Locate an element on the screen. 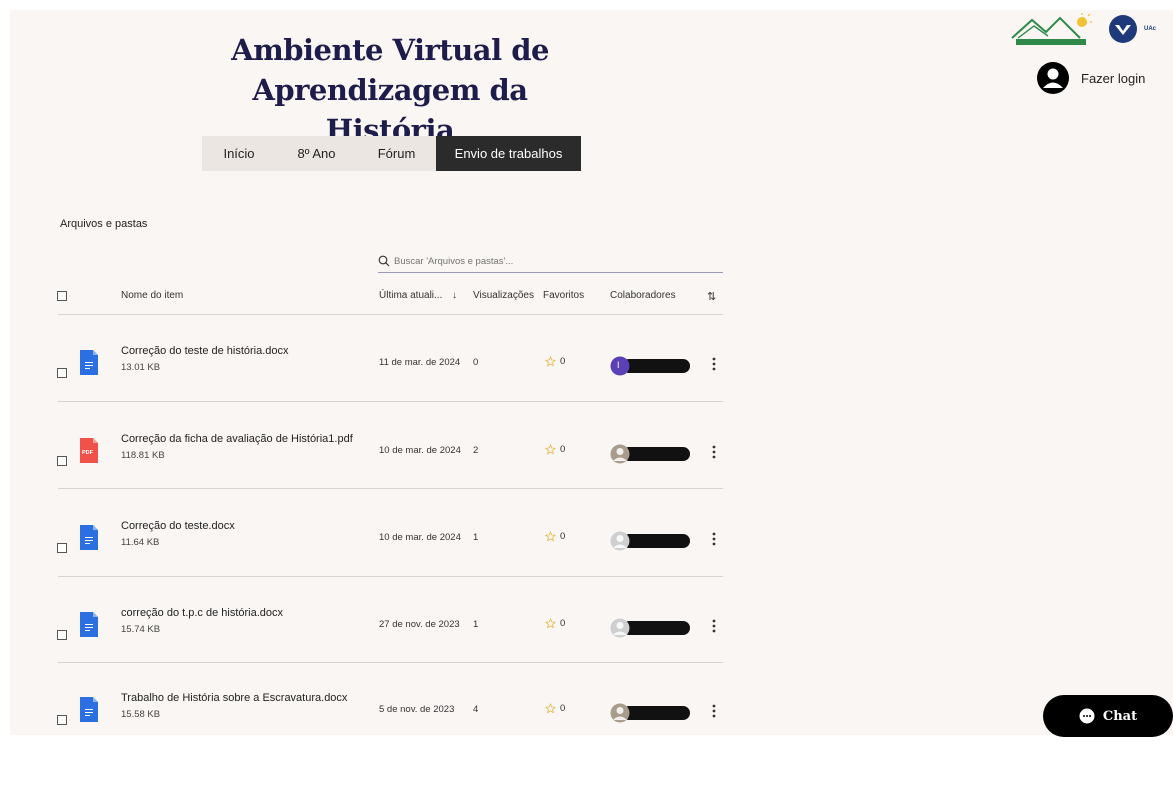  main-nav: Início 8º Ano Fórum Envio de trabalhos is located at coordinates (391, 153).